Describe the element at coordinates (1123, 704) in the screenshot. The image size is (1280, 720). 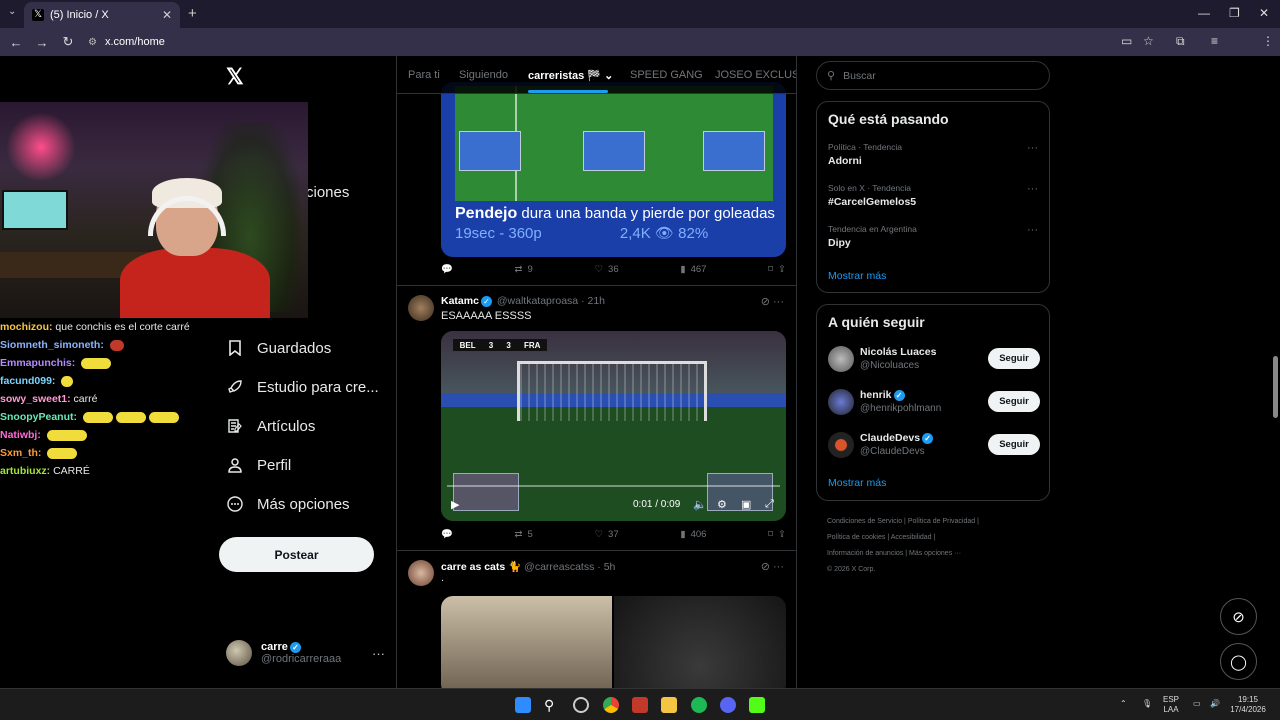
I see `tray-expand-icon: ⌃` at that location.